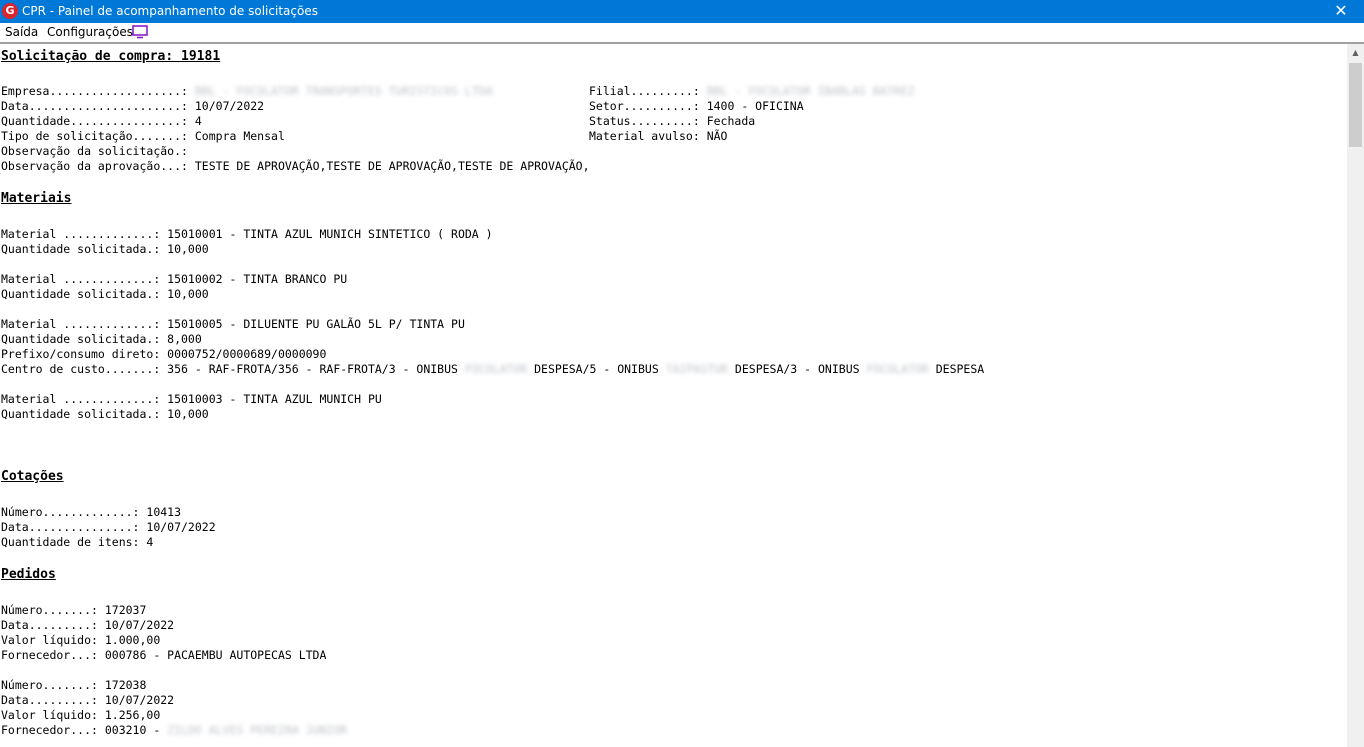 Image resolution: width=1364 pixels, height=747 pixels. Describe the element at coordinates (956, 369) in the screenshot. I see `centro-custo-part: DESPESA` at that location.